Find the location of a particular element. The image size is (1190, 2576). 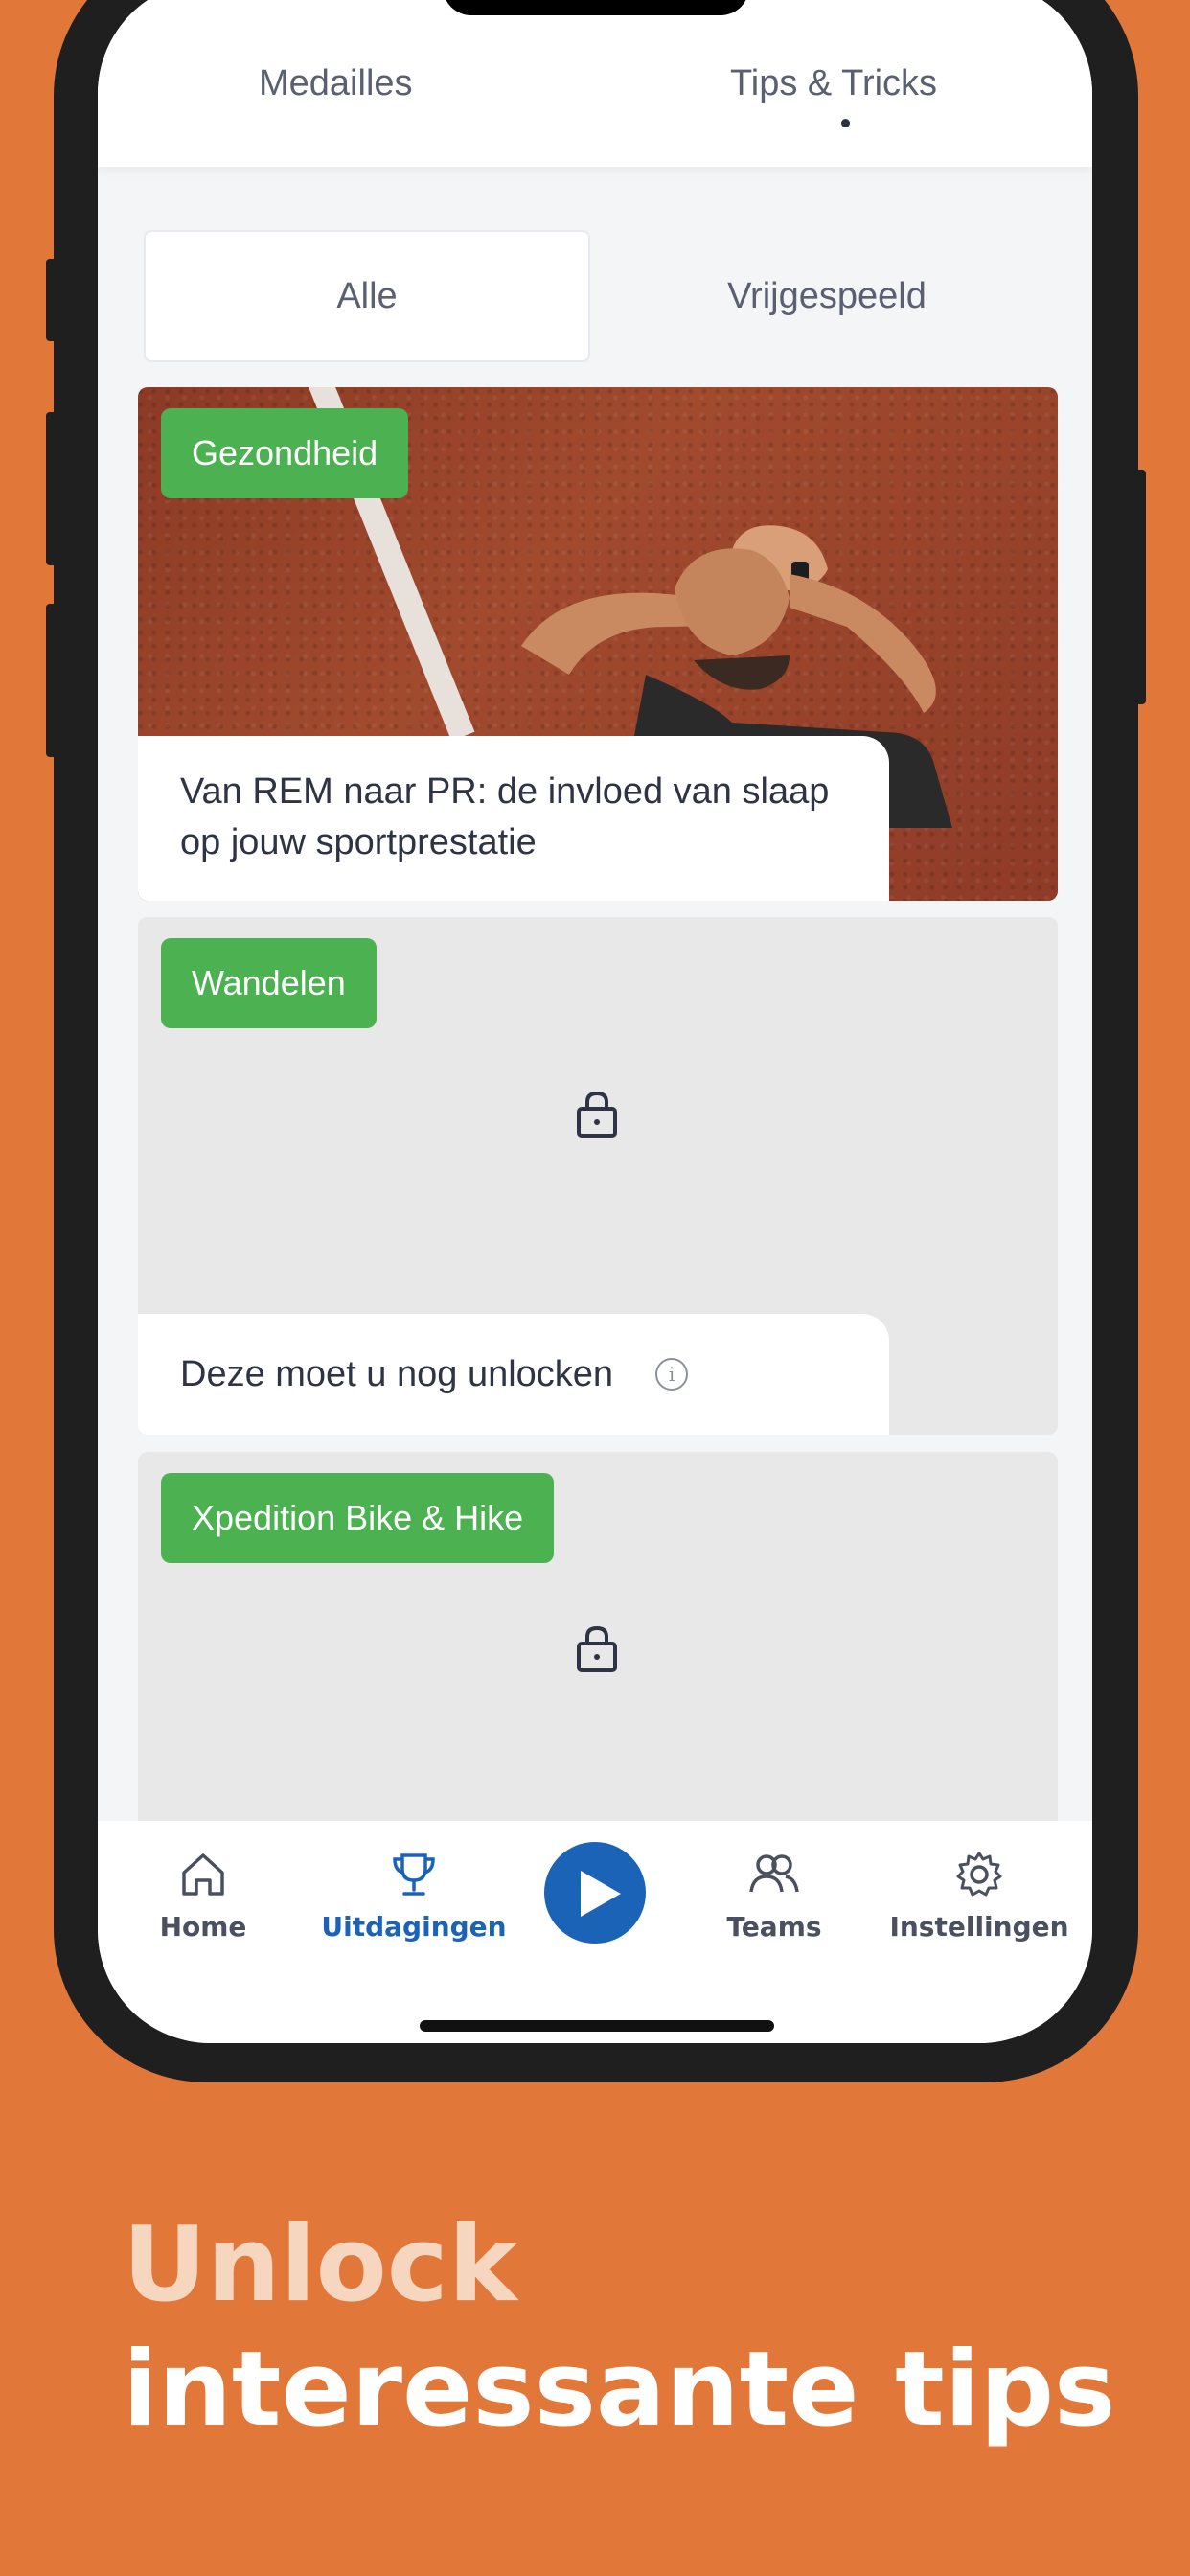

gear-icon is located at coordinates (979, 1874).